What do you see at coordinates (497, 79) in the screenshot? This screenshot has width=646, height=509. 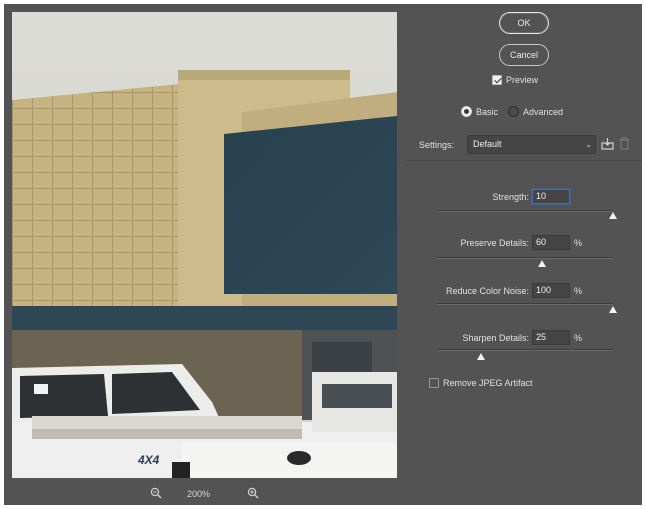 I see `preview-checkbox-box` at bounding box center [497, 79].